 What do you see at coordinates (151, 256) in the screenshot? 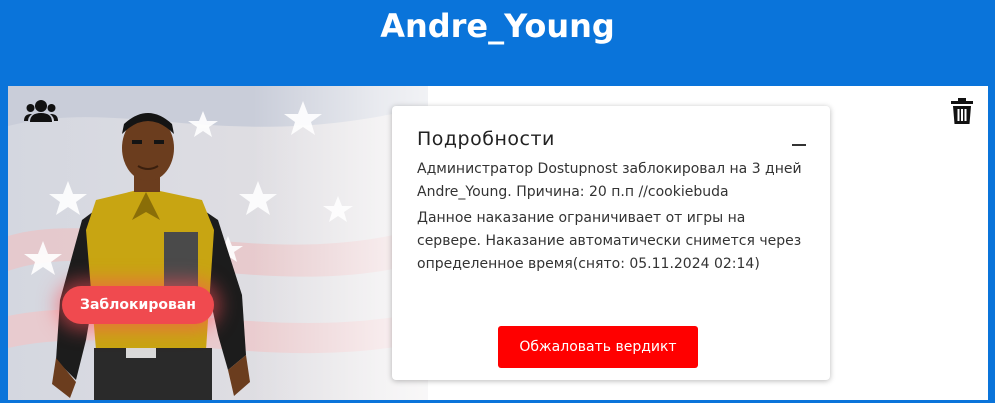
I see `character-skin-image` at bounding box center [151, 256].